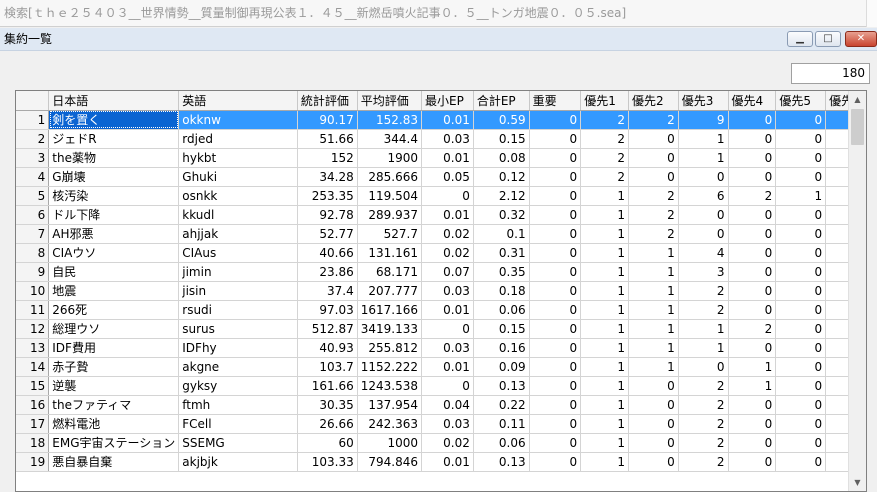  I want to click on table-row: 12 総理ウソ surus 512.87 3419.133 0 0.15 0 1 1 1 2 0, so click(441, 329).